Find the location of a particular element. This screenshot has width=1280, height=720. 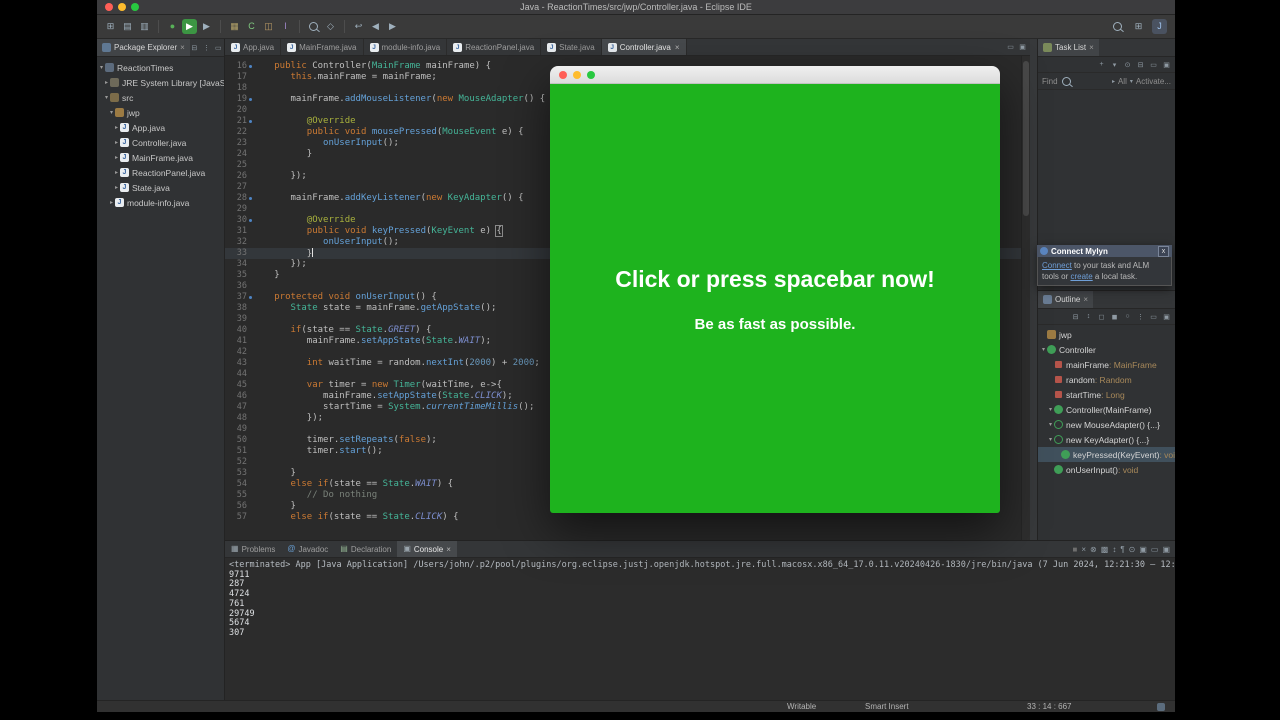

search-icon is located at coordinates (1117, 26).